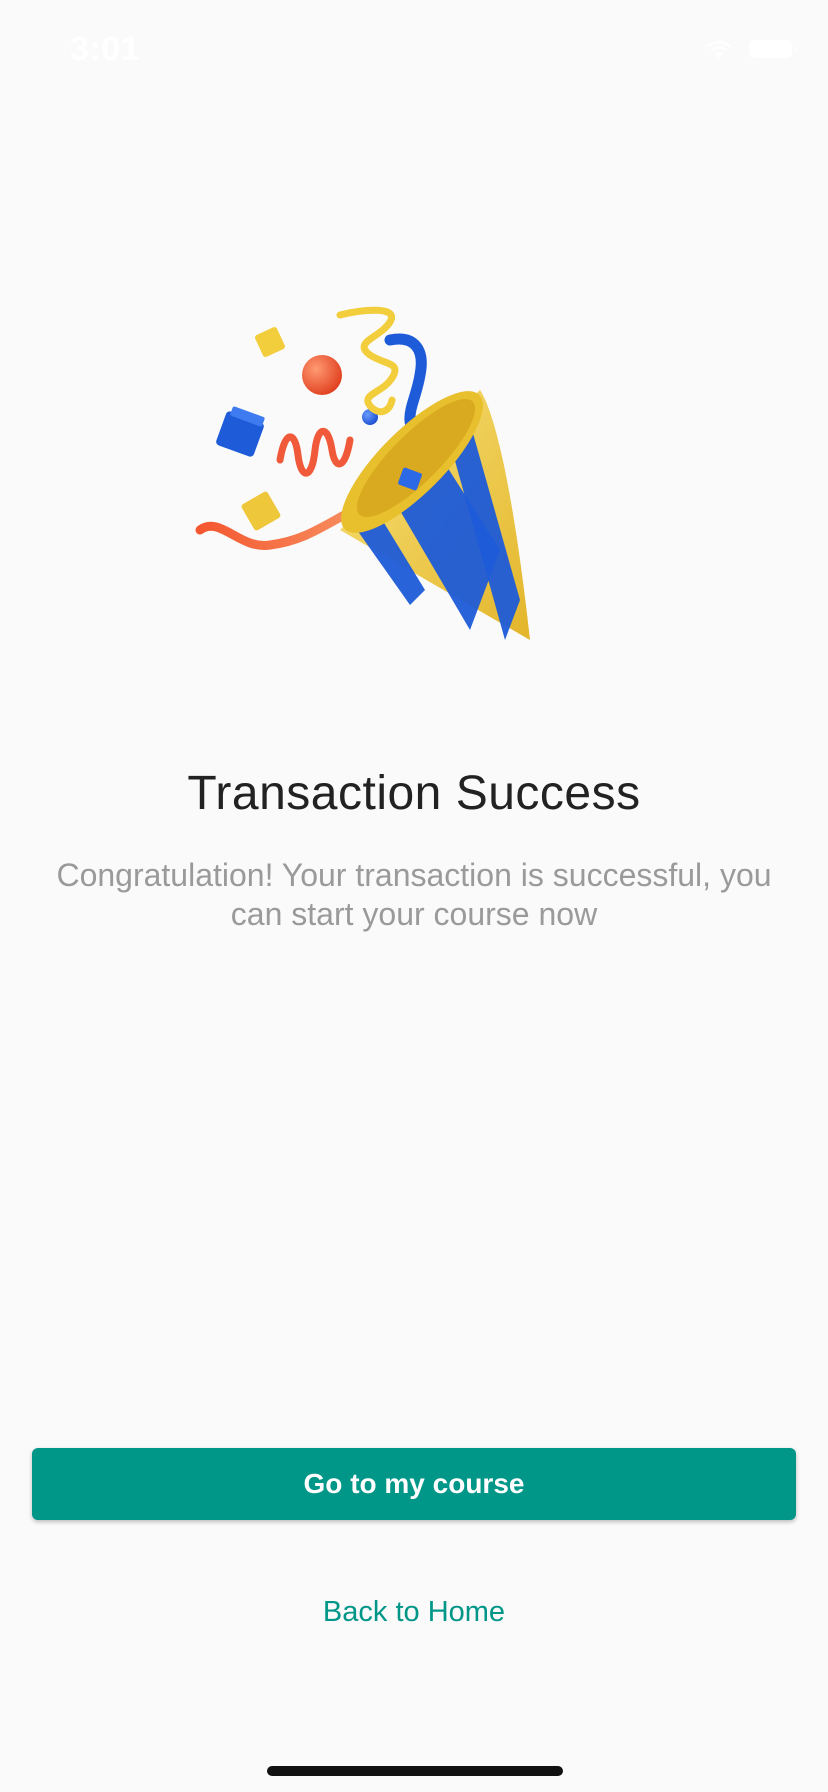 The width and height of the screenshot is (828, 1792). I want to click on party-popper-illustration, so click(380, 480).